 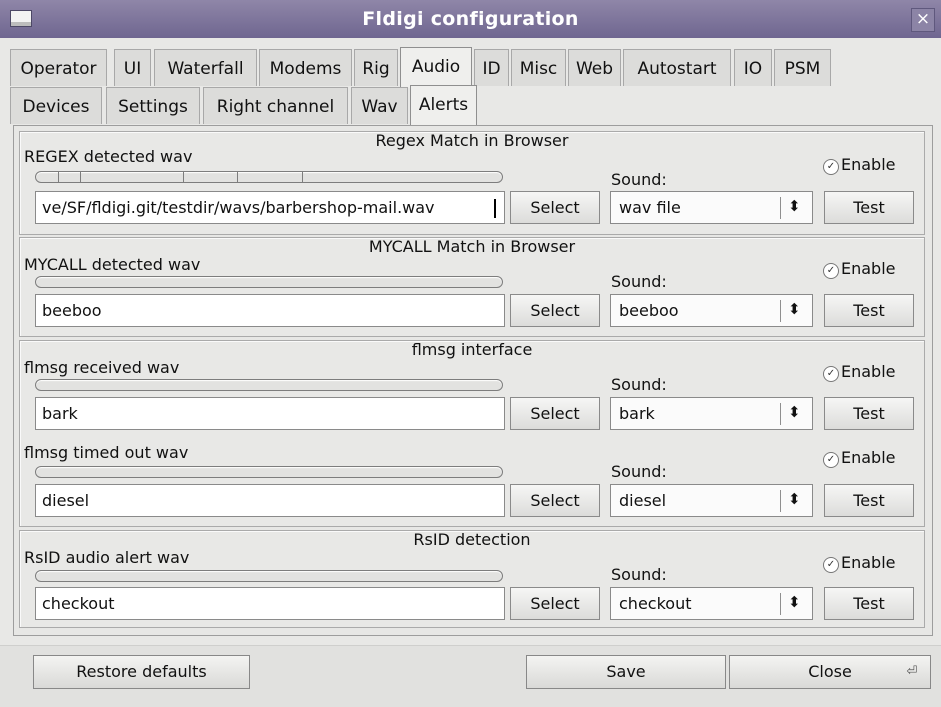 What do you see at coordinates (650, 207) in the screenshot?
I see `regex-sound-value: wav file` at bounding box center [650, 207].